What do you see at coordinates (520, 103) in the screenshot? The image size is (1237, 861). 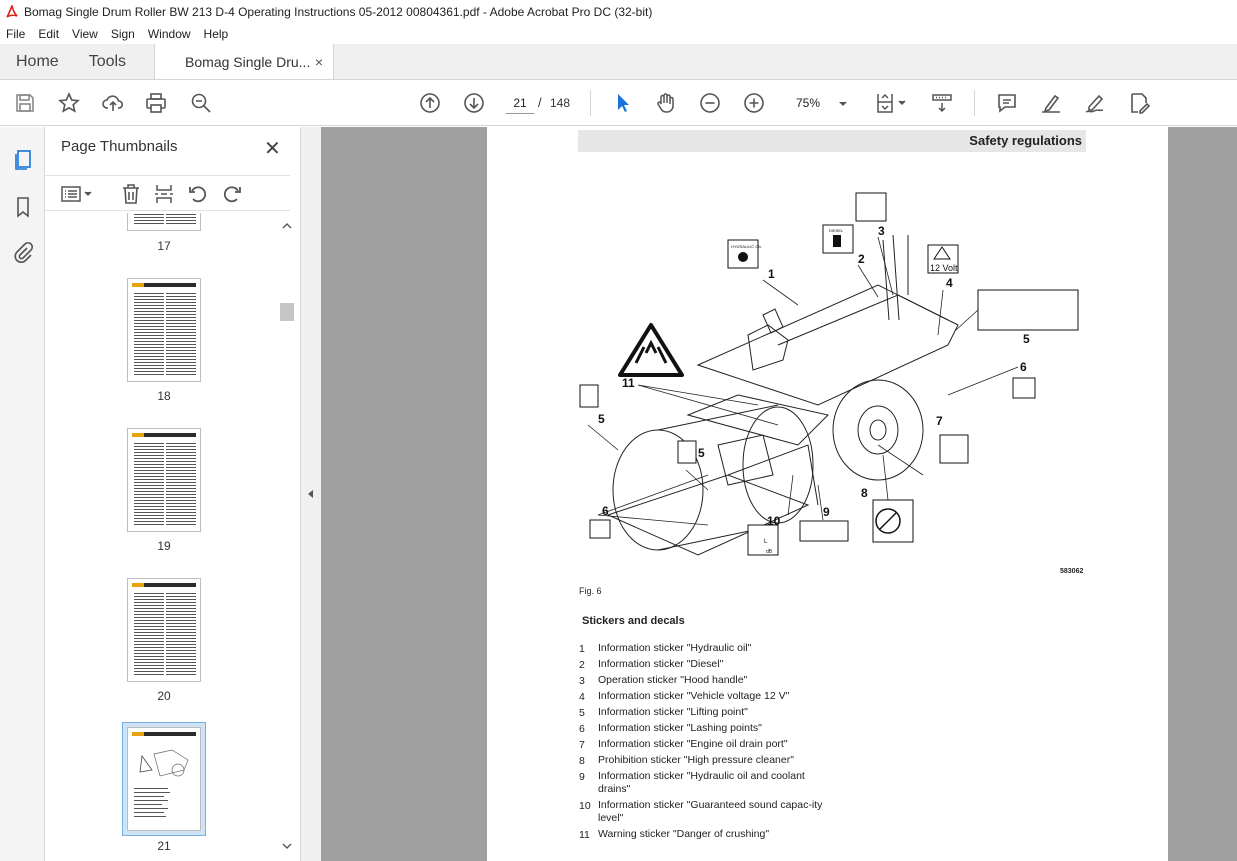 I see `page-number-input` at bounding box center [520, 103].